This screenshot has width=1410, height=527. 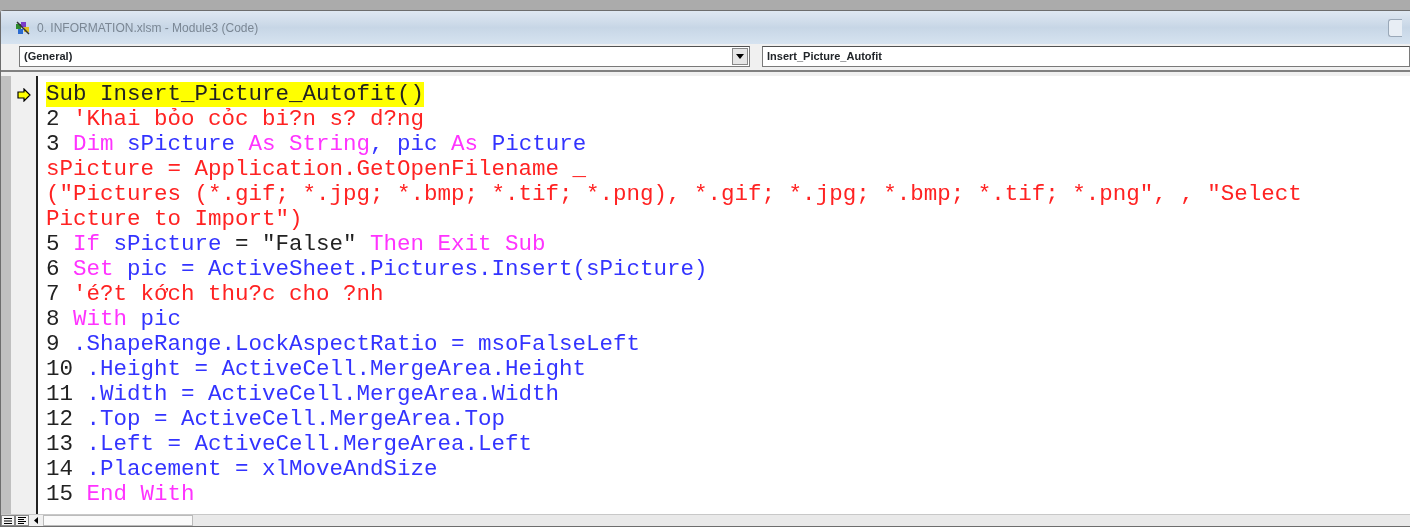 I want to click on code-line: 3 Dim sPicture As String, pic As Picture, so click(x=316, y=144).